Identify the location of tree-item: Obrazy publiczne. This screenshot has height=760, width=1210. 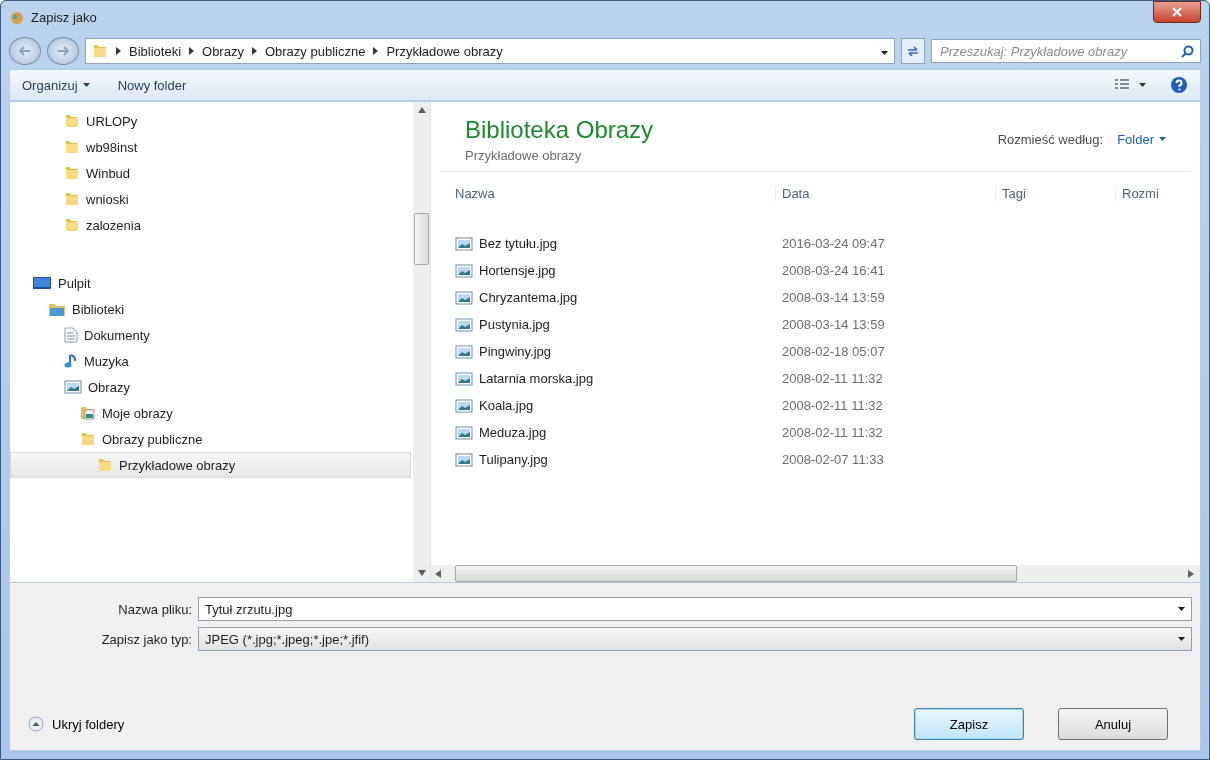
(210, 439).